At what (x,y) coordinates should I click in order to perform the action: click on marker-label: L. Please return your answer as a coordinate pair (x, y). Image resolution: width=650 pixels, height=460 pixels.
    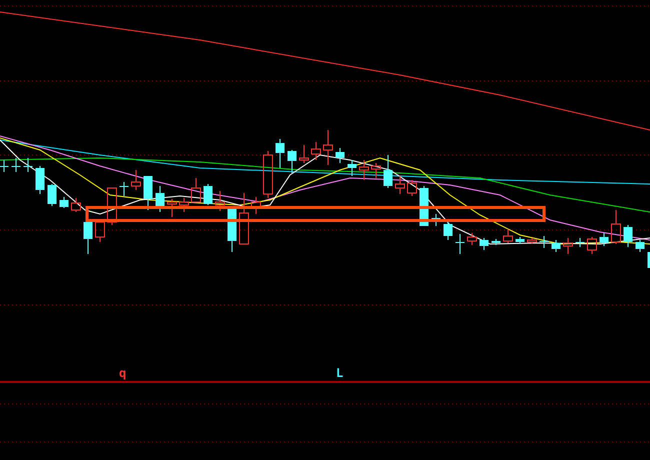
    Looking at the image, I should click on (340, 373).